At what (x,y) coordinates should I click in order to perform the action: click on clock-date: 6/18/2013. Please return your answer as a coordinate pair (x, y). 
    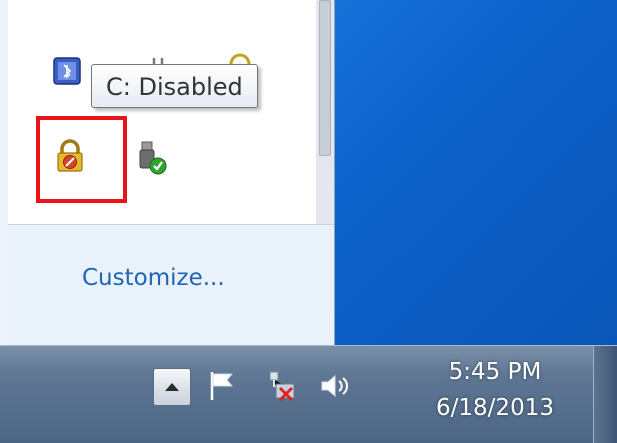
    Looking at the image, I should click on (495, 408).